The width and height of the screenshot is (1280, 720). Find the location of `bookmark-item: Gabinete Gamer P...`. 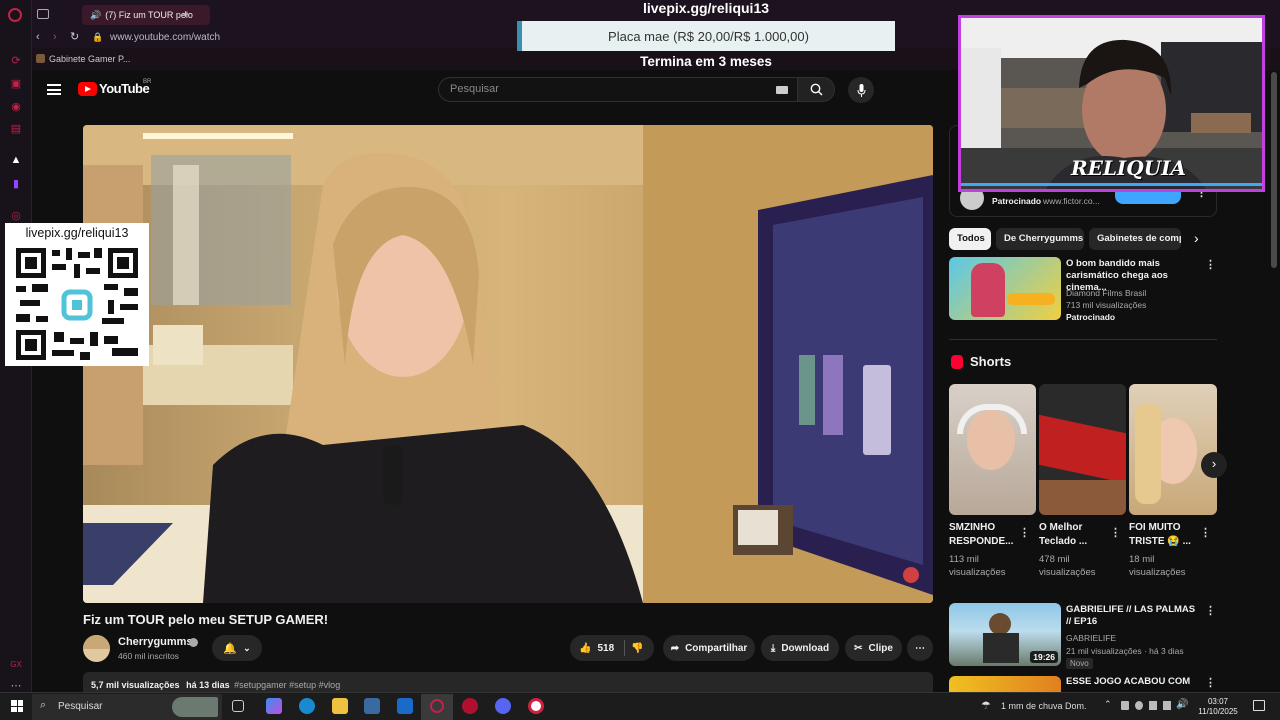

bookmark-item: Gabinete Gamer P... is located at coordinates (89, 59).